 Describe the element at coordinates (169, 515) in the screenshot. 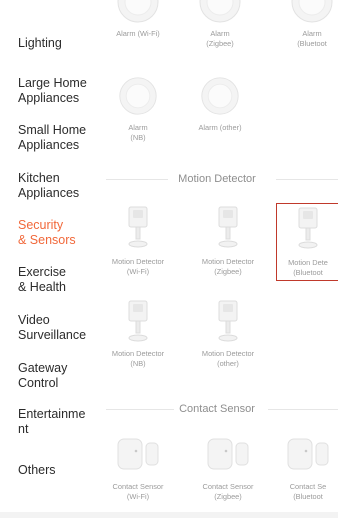

I see `bottom-edge` at that location.